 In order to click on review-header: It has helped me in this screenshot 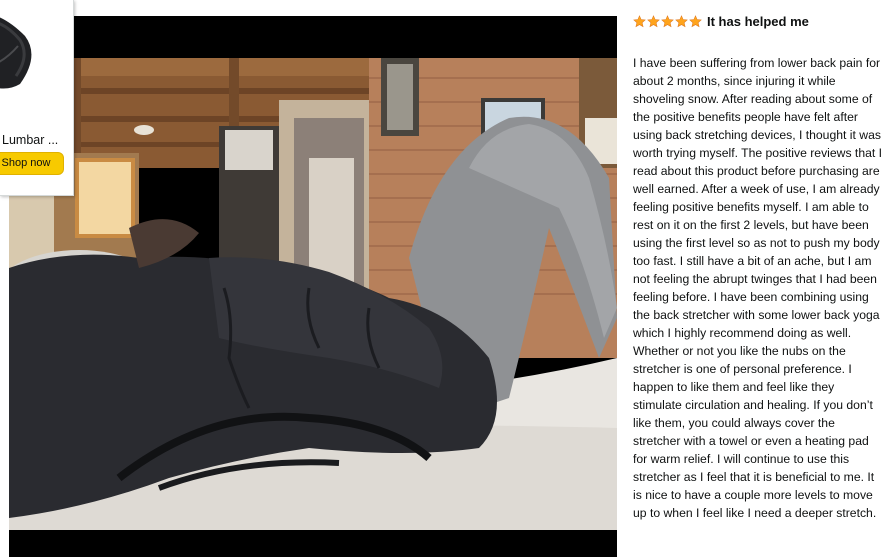, I will do `click(757, 21)`.